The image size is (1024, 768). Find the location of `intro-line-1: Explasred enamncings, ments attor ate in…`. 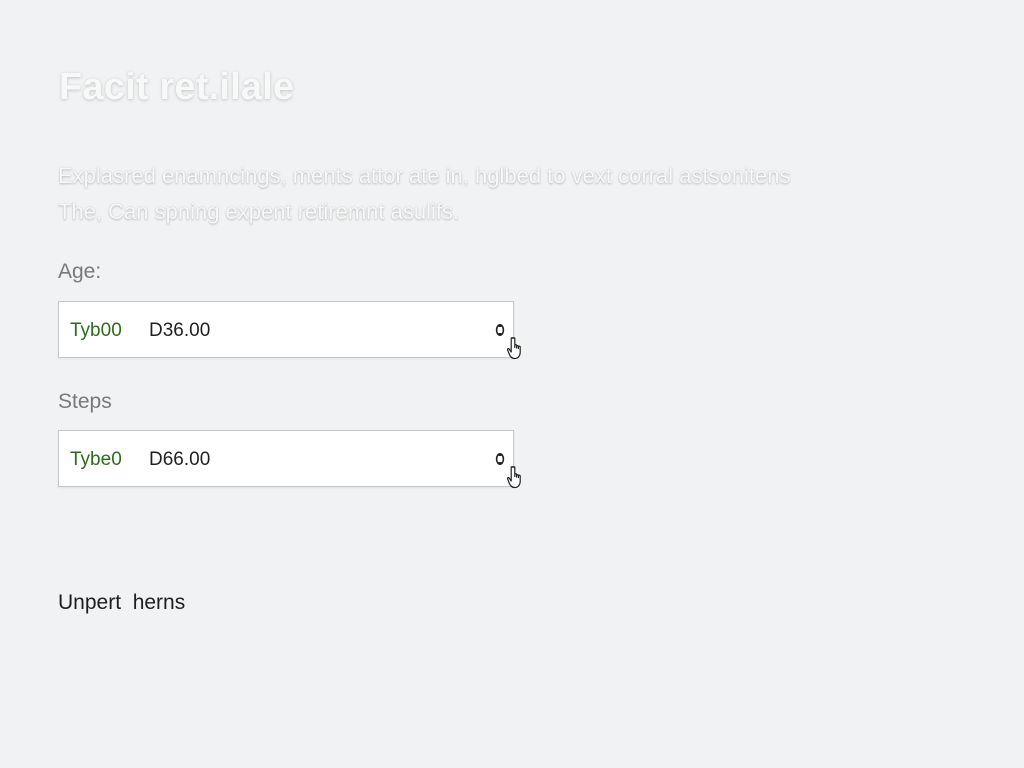

intro-line-1: Explasred enamncings, ments attor ate in… is located at coordinates (424, 175).